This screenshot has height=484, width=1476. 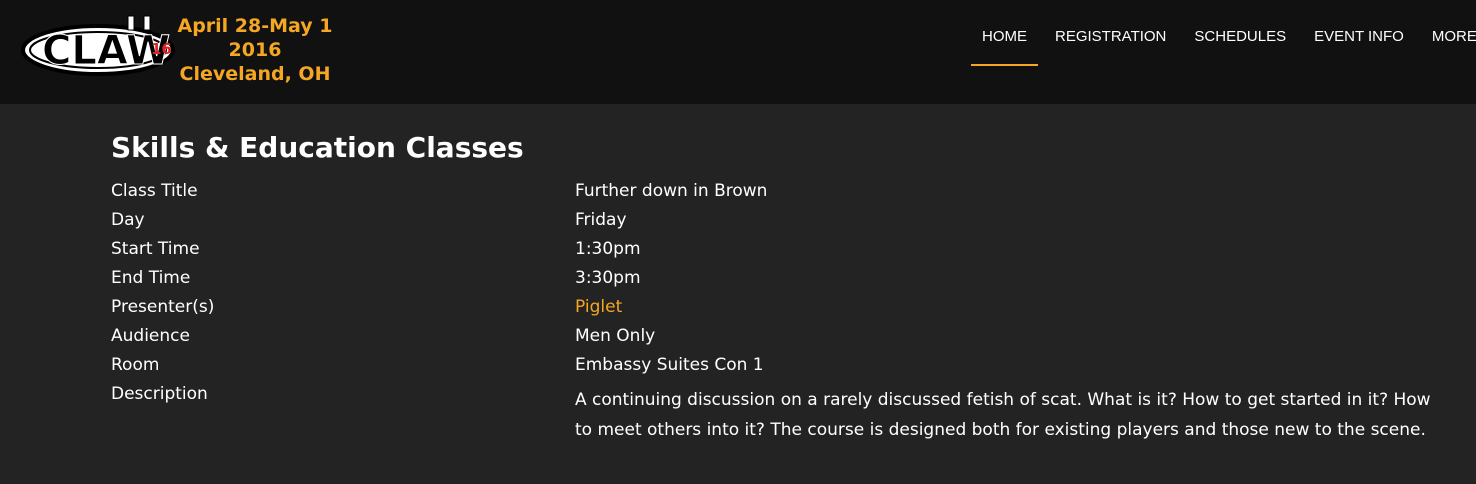 I want to click on nav-home: HOME, so click(x=1004, y=33).